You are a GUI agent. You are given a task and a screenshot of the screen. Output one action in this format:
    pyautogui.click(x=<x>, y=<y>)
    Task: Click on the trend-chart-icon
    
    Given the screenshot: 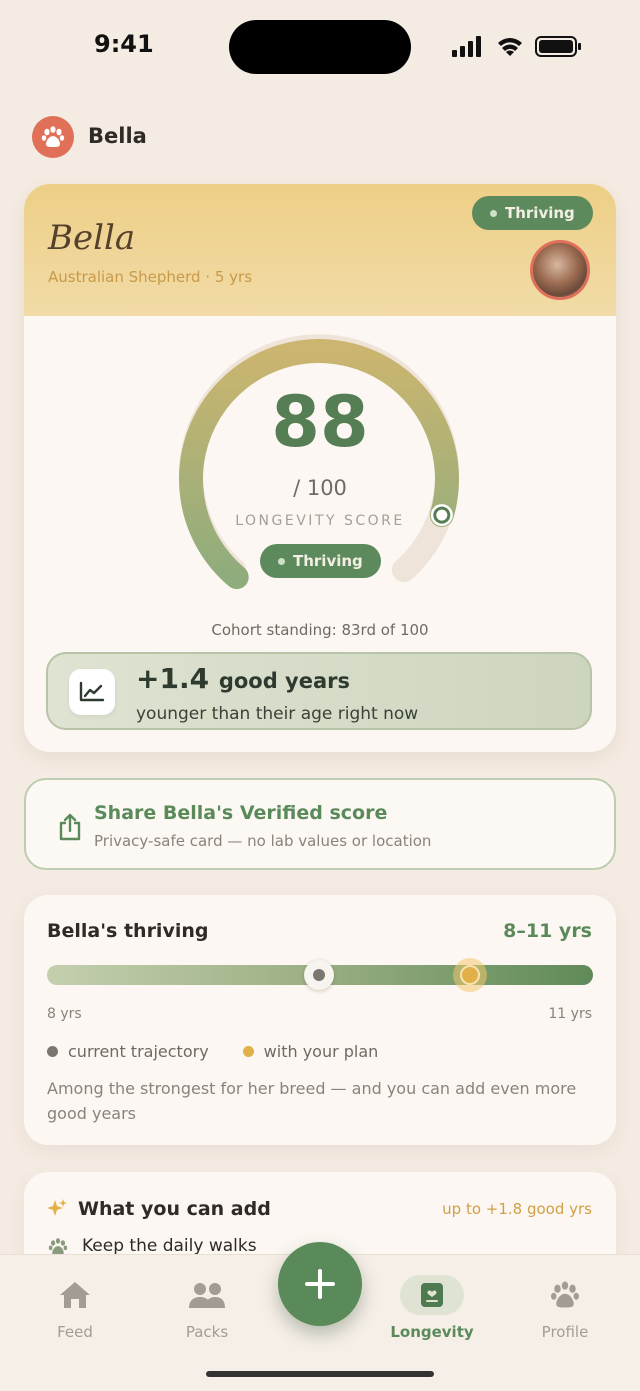 What is the action you would take?
    pyautogui.click(x=92, y=692)
    